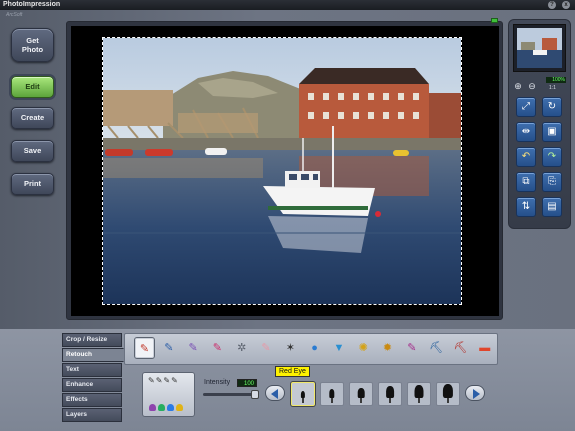 The height and width of the screenshot is (431, 575). I want to click on get-photo-label-line1: Get, so click(32, 40).